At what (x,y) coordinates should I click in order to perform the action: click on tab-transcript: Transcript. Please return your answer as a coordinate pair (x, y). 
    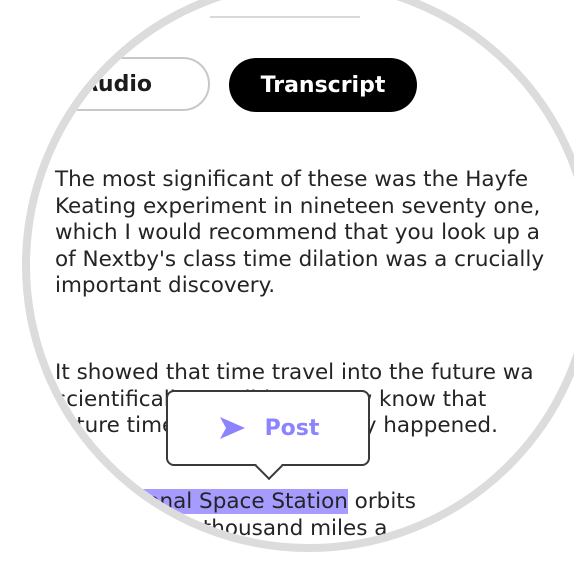
    Looking at the image, I should click on (323, 85).